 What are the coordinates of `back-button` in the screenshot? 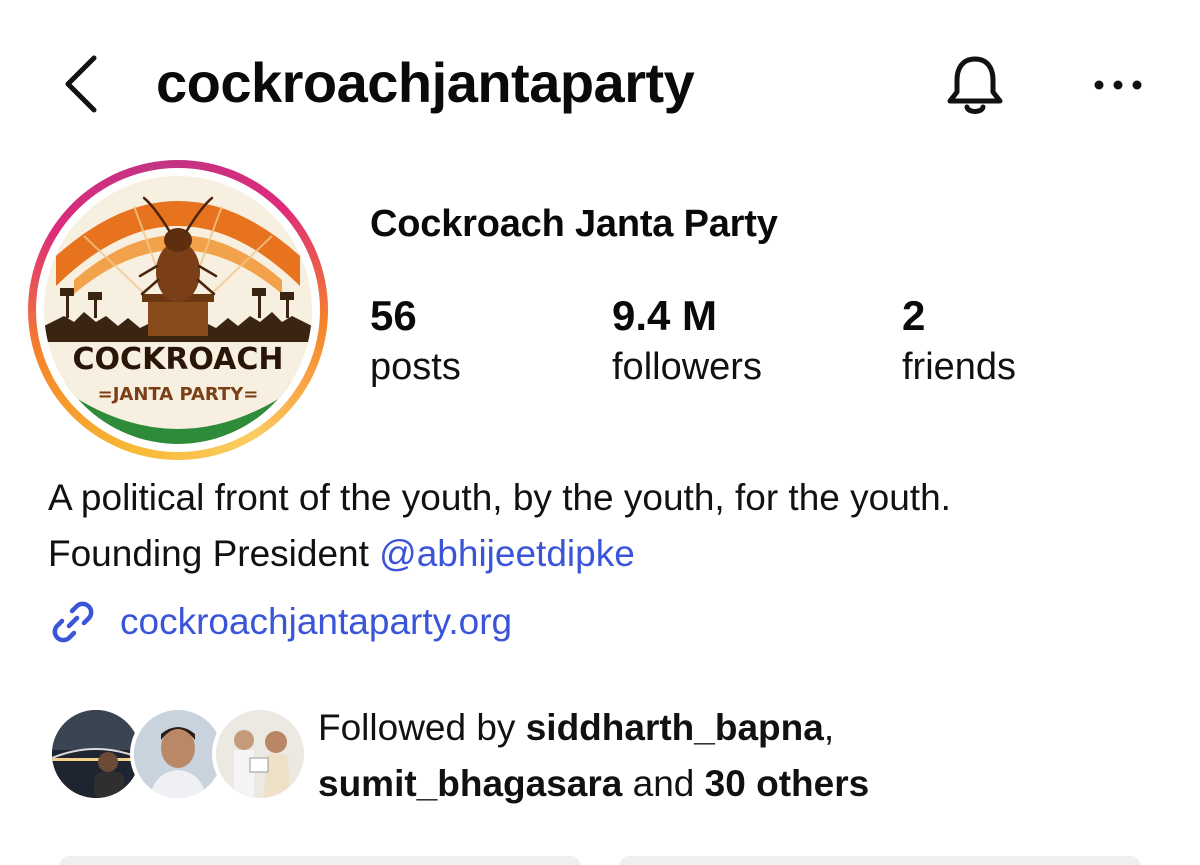 It's located at (82, 84).